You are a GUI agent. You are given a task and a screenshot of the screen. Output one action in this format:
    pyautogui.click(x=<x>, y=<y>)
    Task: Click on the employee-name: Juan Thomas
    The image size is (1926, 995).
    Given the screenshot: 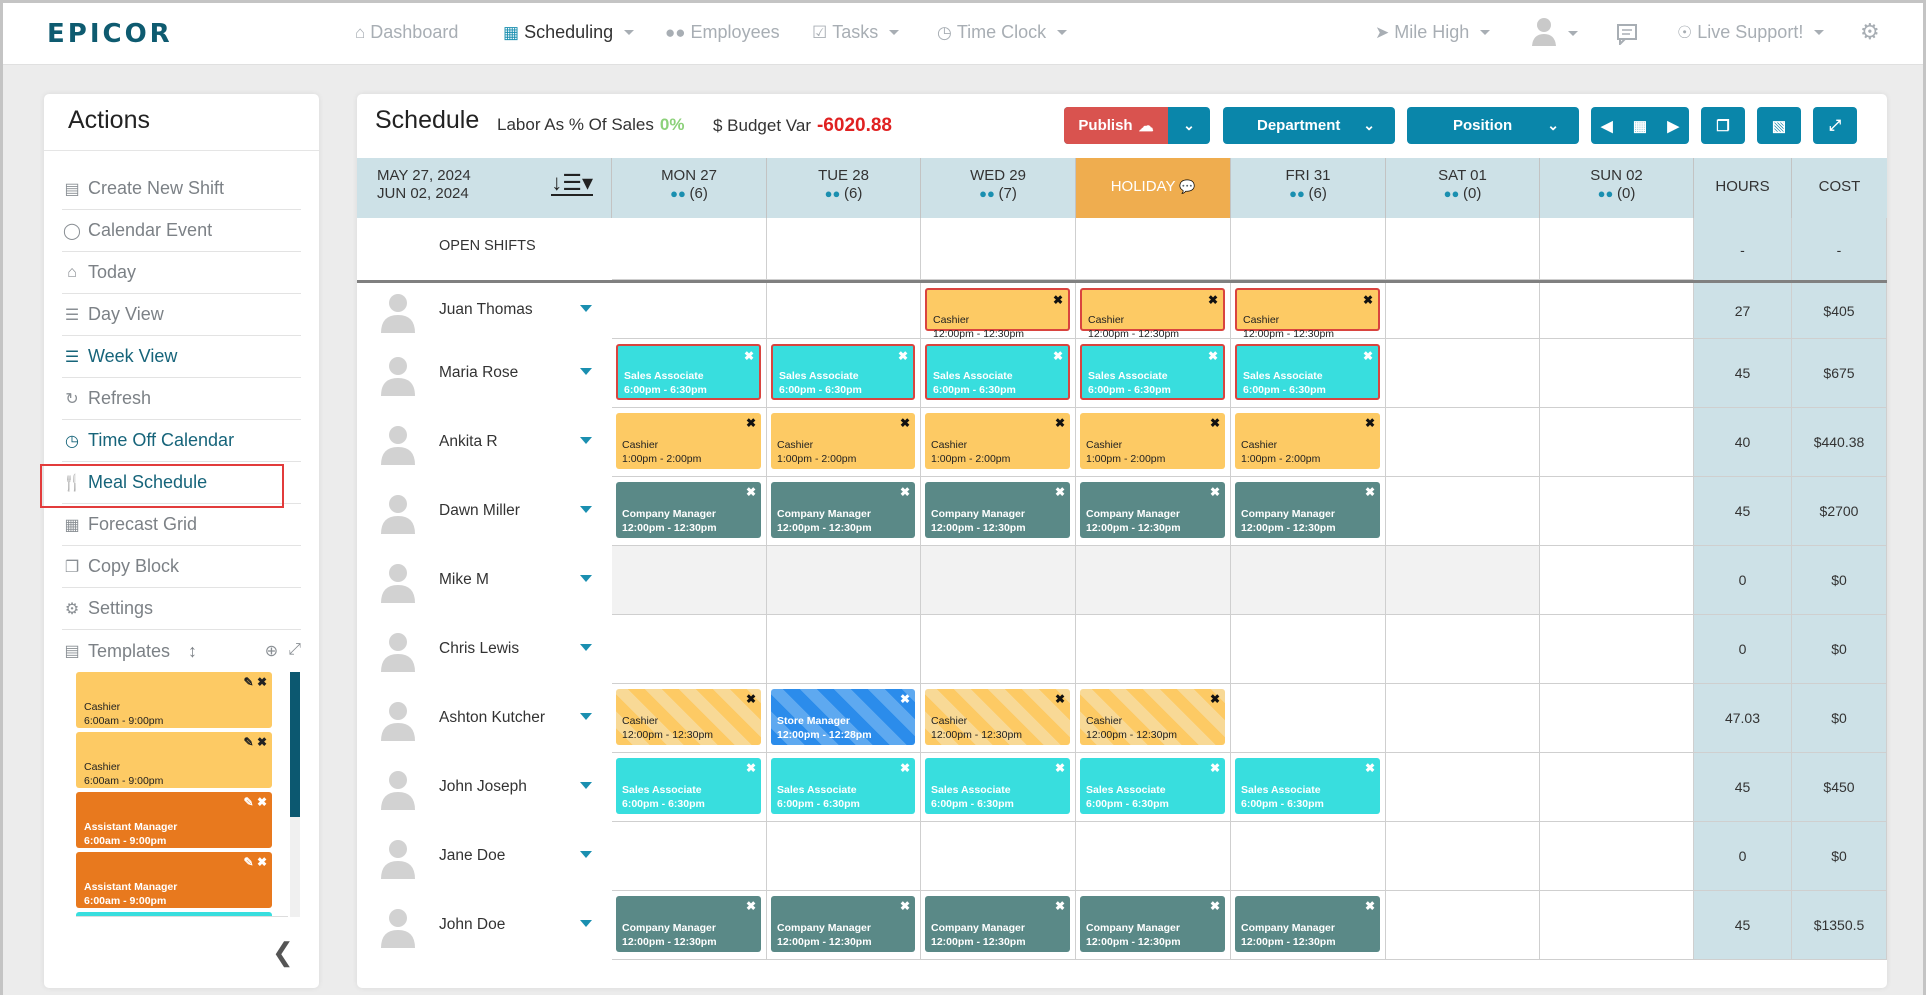 What is the action you would take?
    pyautogui.click(x=486, y=310)
    